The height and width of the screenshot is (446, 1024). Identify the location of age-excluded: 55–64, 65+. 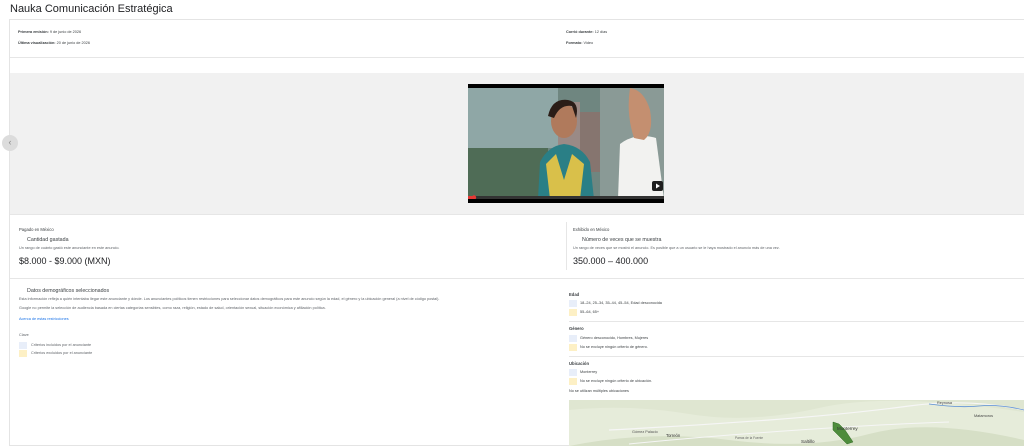
(590, 312).